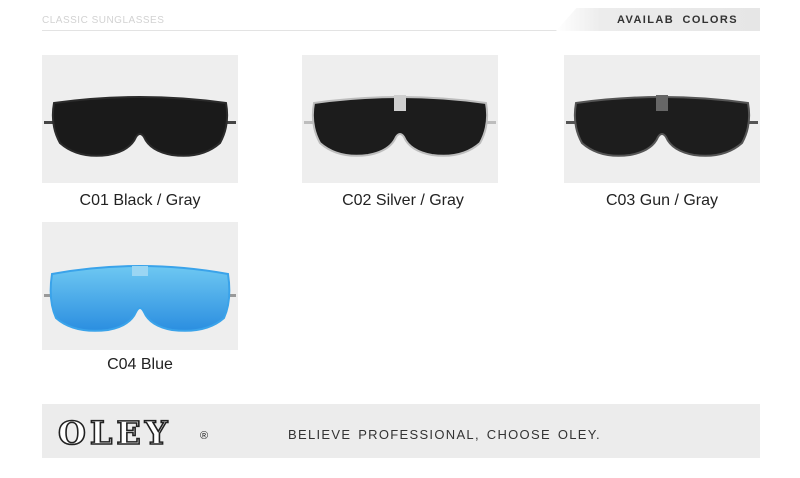 Image resolution: width=800 pixels, height=478 pixels. I want to click on sunglasses-gun-gray-image, so click(662, 126).